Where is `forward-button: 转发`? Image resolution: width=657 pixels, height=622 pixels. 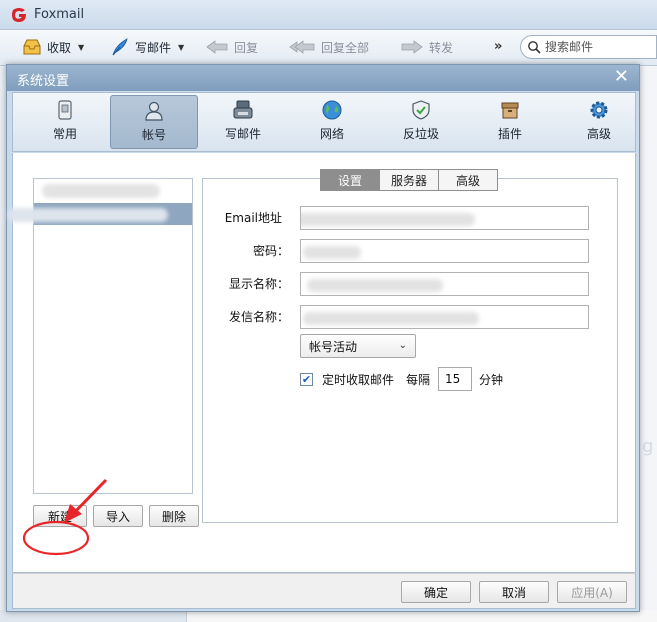
forward-button: 转发 is located at coordinates (426, 47).